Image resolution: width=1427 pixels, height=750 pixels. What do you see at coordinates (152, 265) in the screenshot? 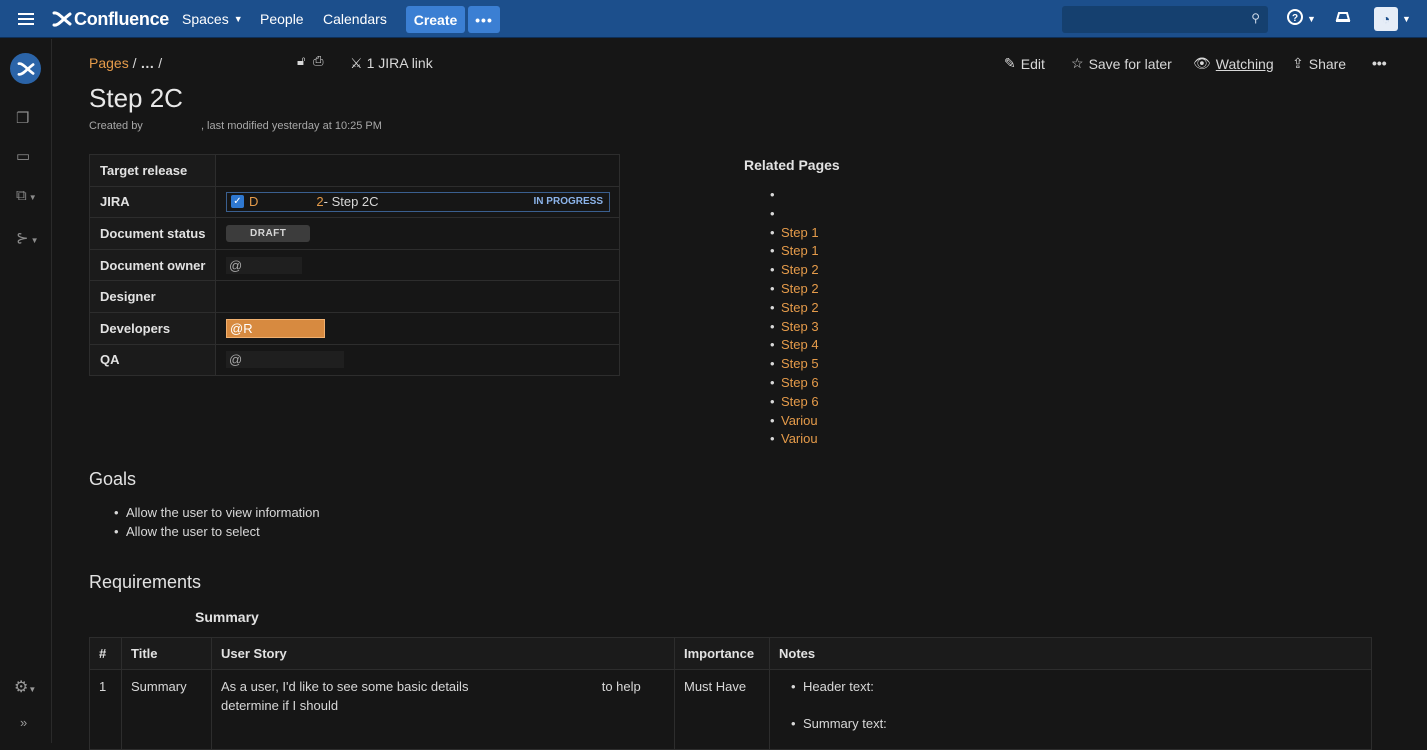
I see `property-key: Document owner` at bounding box center [152, 265].